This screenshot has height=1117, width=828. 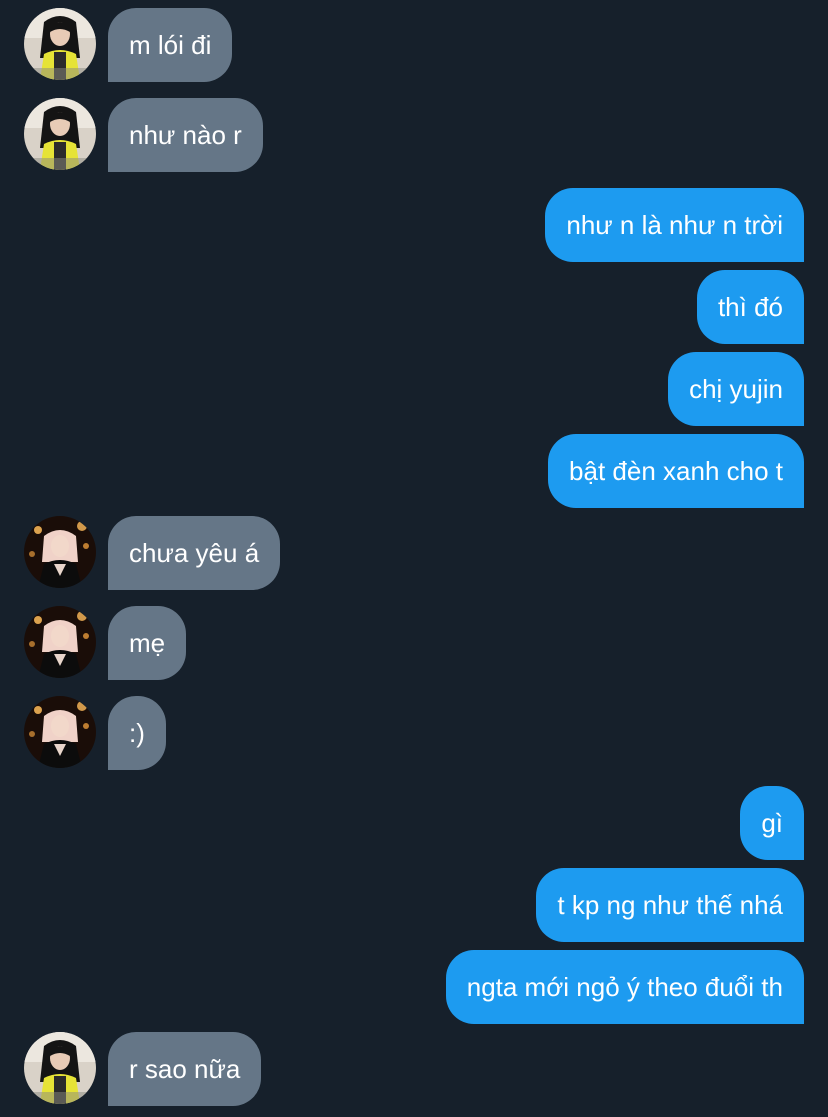 What do you see at coordinates (147, 643) in the screenshot?
I see `incoming-message-bubble: mẹ` at bounding box center [147, 643].